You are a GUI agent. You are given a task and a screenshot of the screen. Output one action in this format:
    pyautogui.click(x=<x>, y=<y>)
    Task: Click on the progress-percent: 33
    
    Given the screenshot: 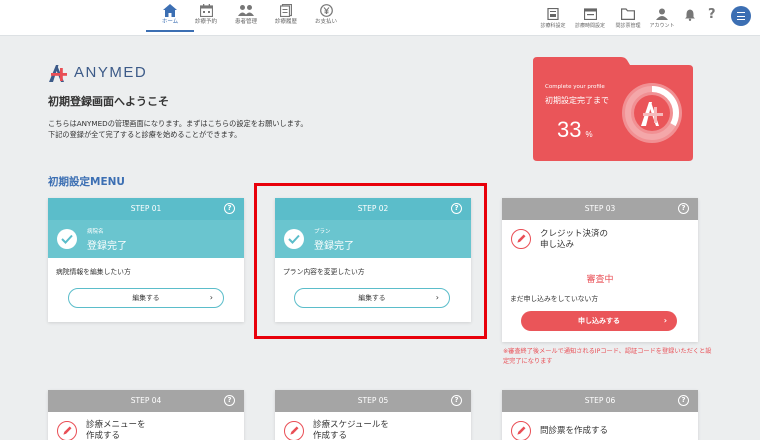 What is the action you would take?
    pyautogui.click(x=569, y=129)
    